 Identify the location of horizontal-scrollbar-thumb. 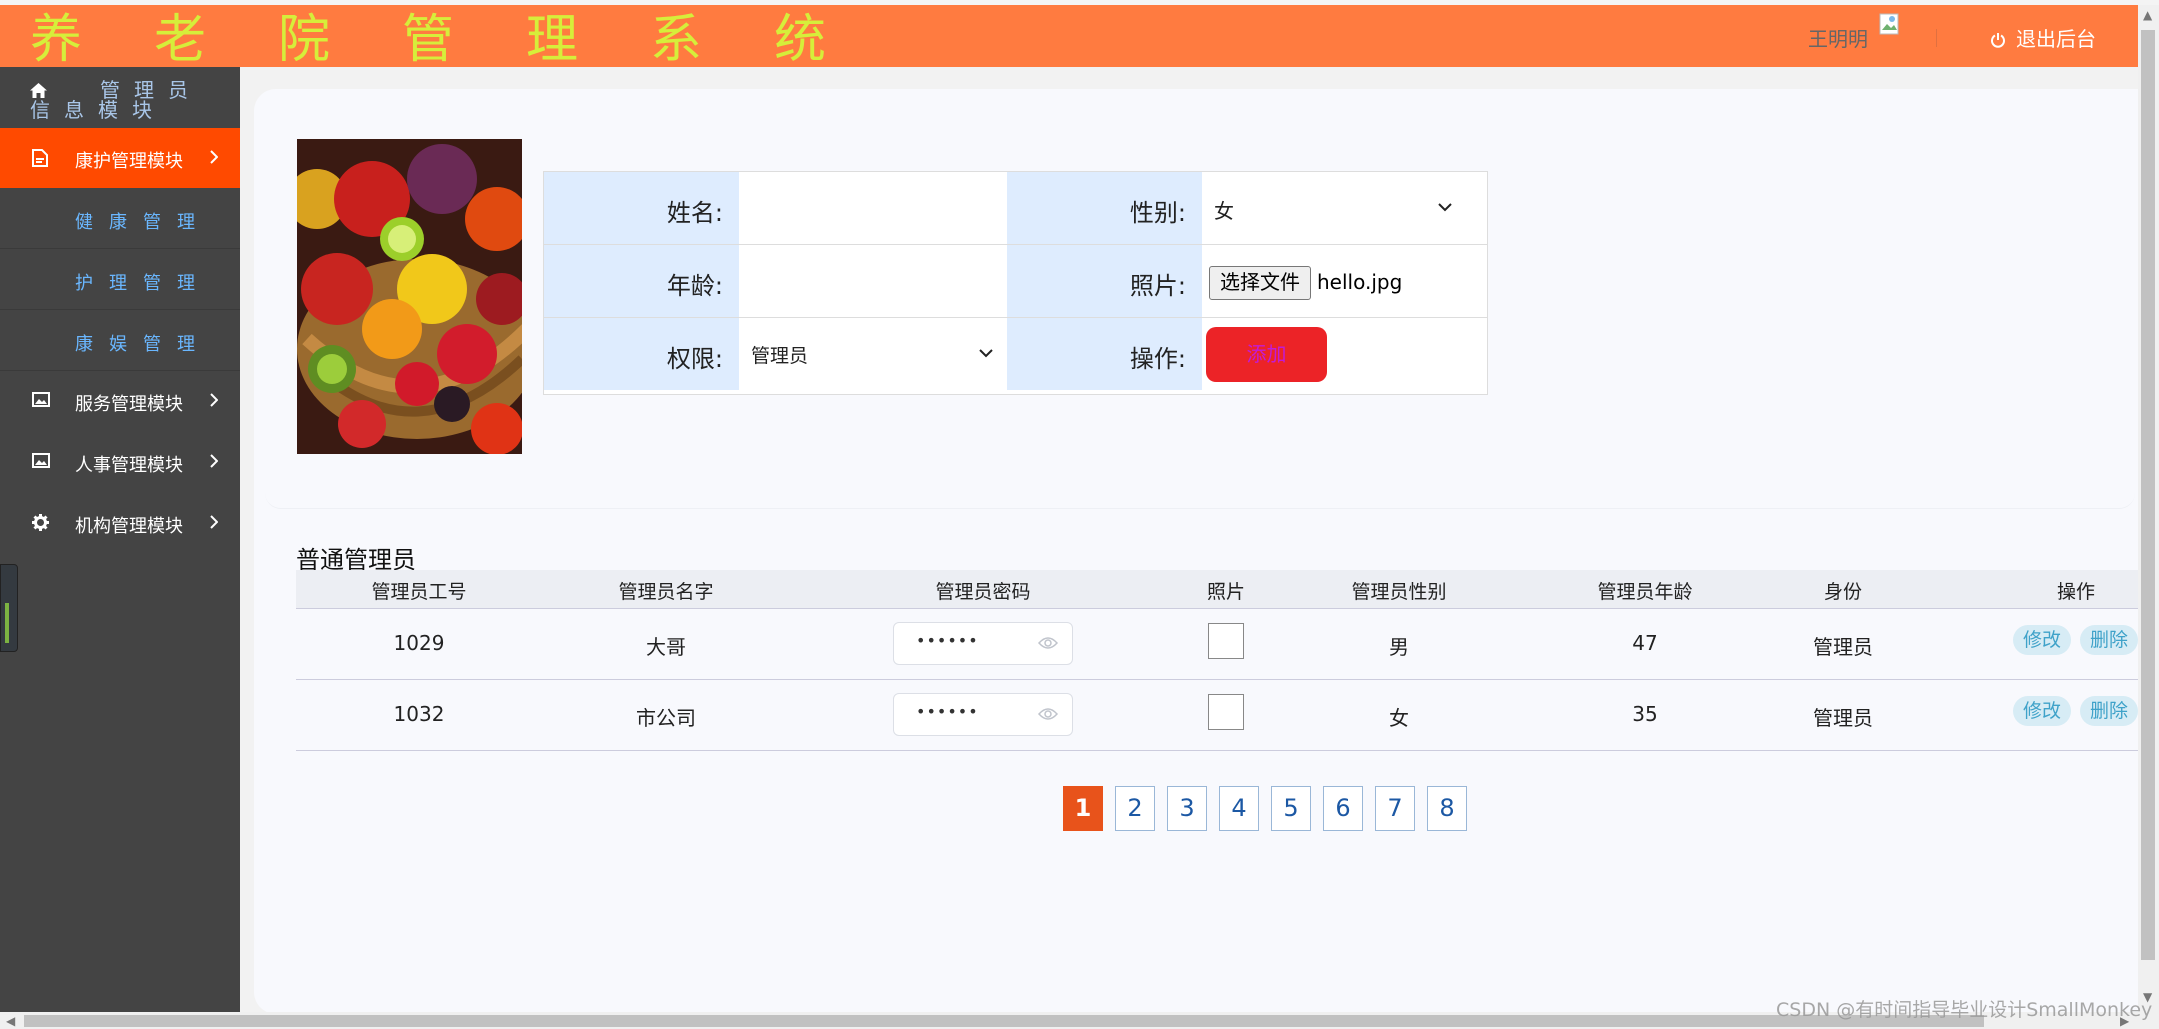
(1004, 1021).